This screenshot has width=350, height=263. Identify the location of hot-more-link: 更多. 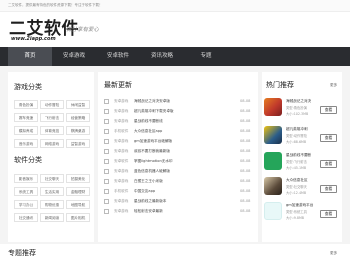
(333, 85).